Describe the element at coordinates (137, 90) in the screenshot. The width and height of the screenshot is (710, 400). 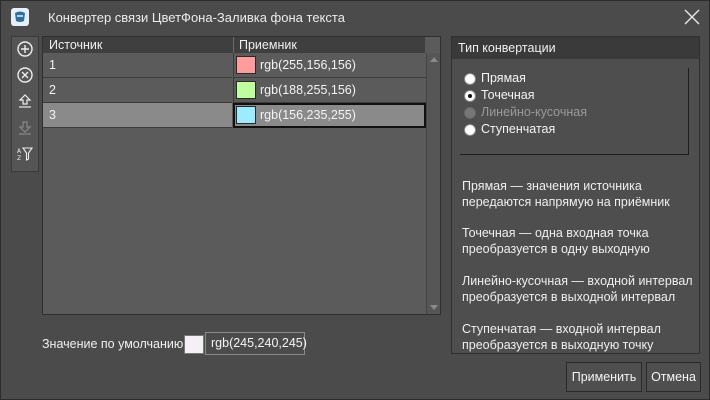
I see `source-cell: 2` at that location.